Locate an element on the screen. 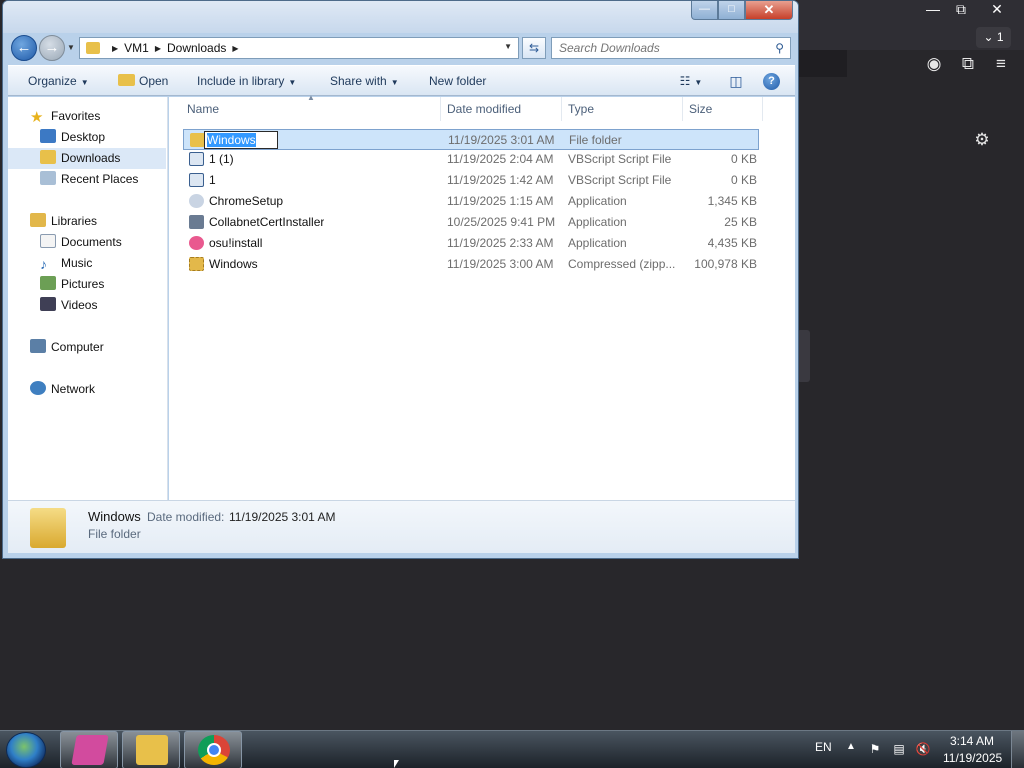 Image resolution: width=1024 pixels, height=768 pixels. file-date: 11/19/2025 3:00 AM is located at coordinates (500, 264).